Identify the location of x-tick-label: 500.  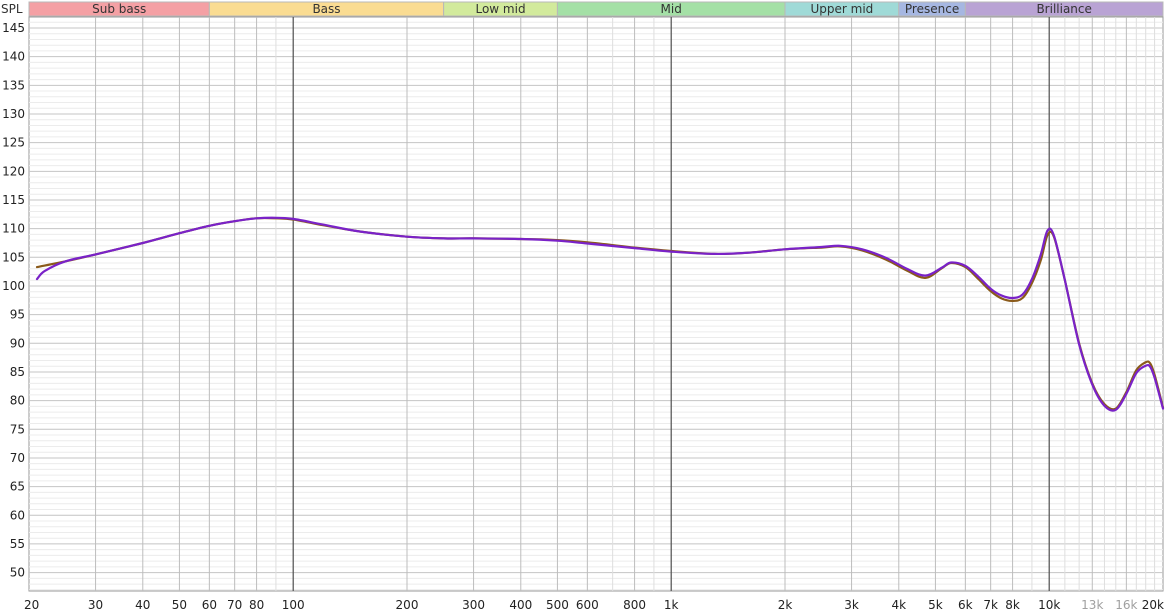
(557, 605).